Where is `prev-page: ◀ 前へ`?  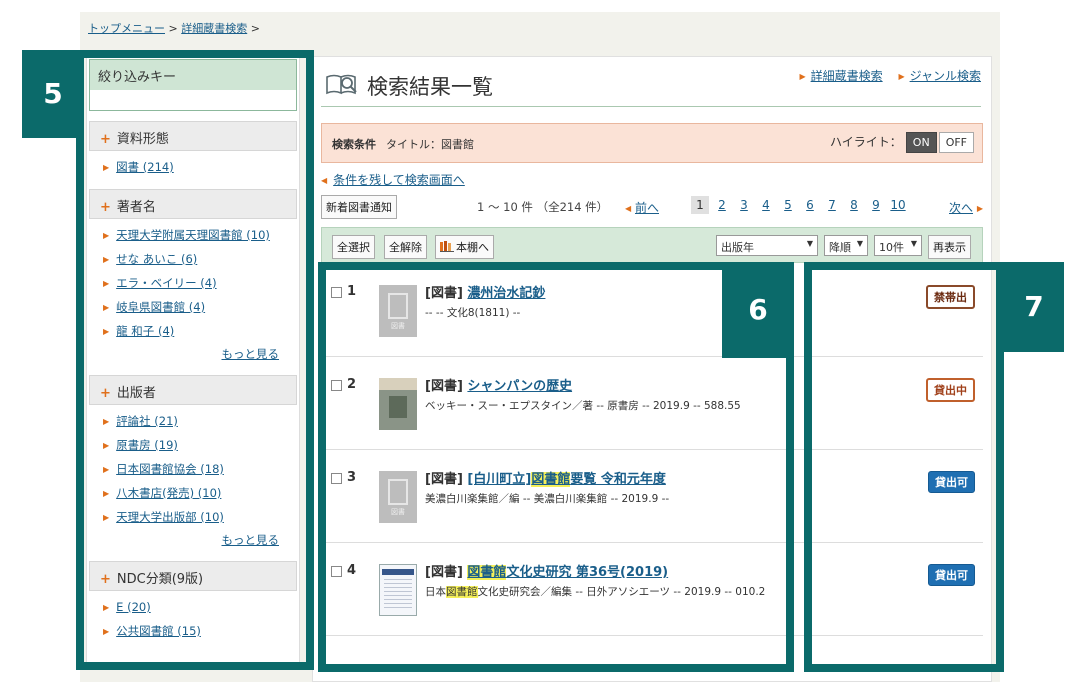
prev-page: ◀ 前へ is located at coordinates (642, 207).